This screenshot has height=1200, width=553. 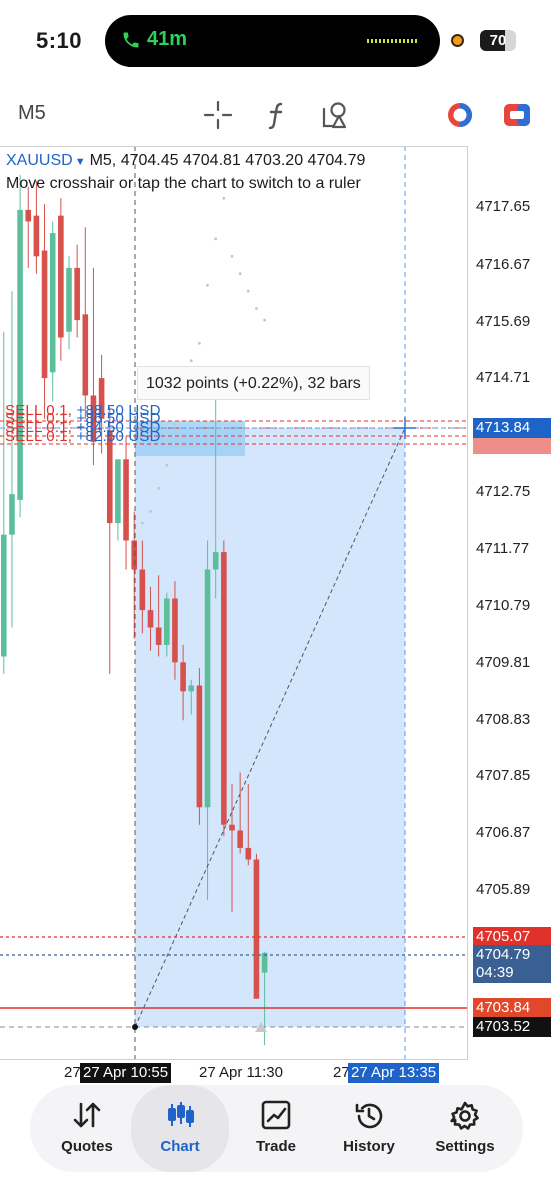 I want to click on price-tick: 4715.69, so click(x=503, y=321).